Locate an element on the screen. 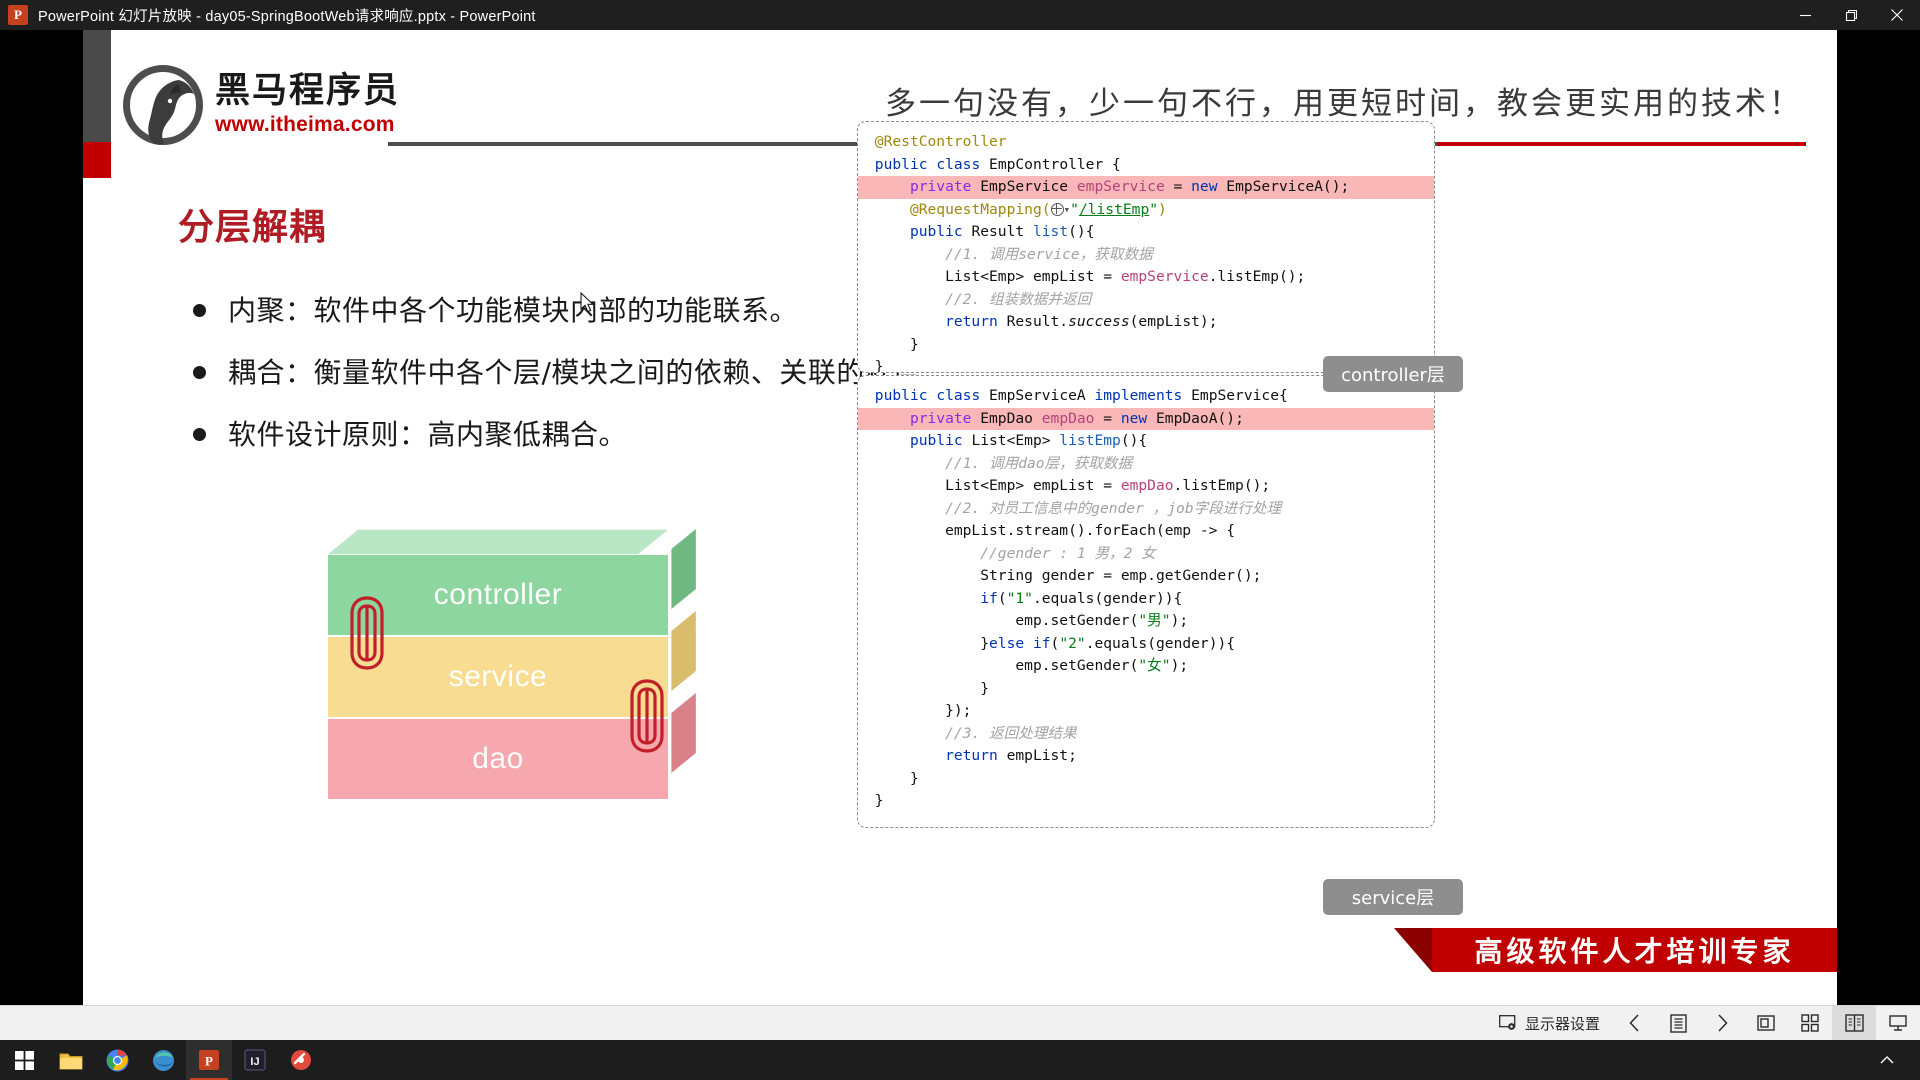  display-settings-button: 显示器设置 is located at coordinates (1549, 1023).